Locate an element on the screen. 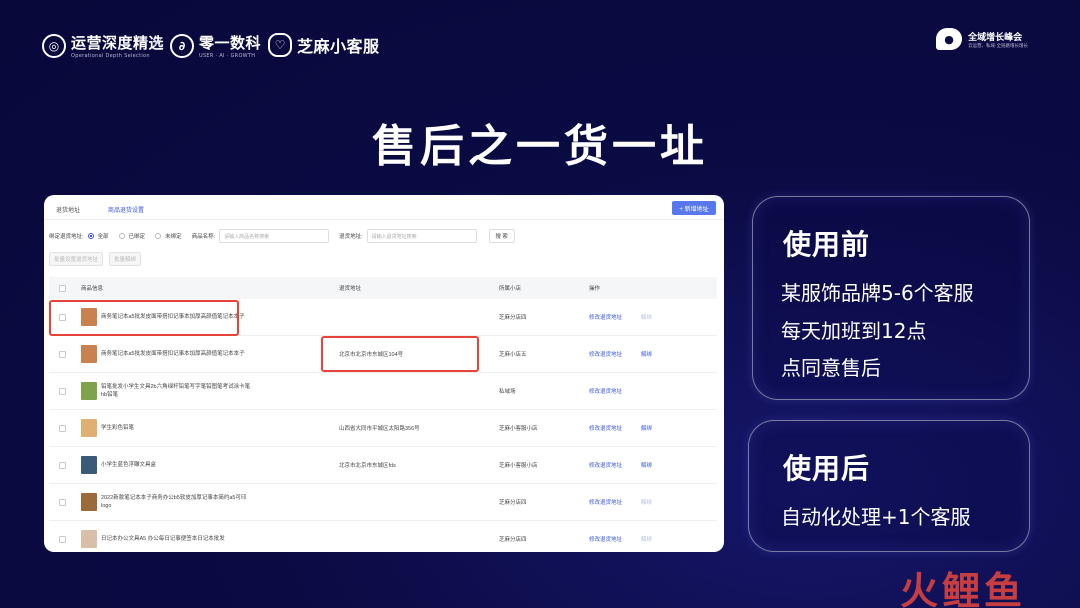 The width and height of the screenshot is (1080, 608). watermark-logo: 火鲤鱼 is located at coordinates (963, 588).